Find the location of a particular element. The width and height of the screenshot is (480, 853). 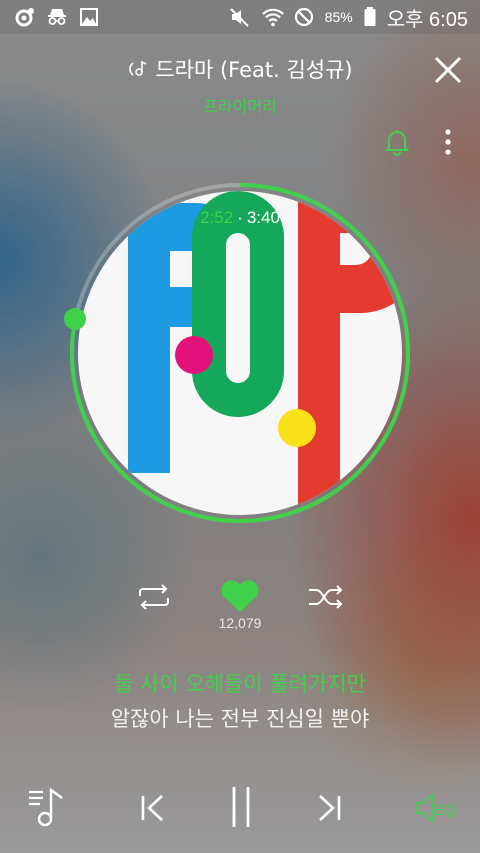

playlist-icon is located at coordinates (46, 807).